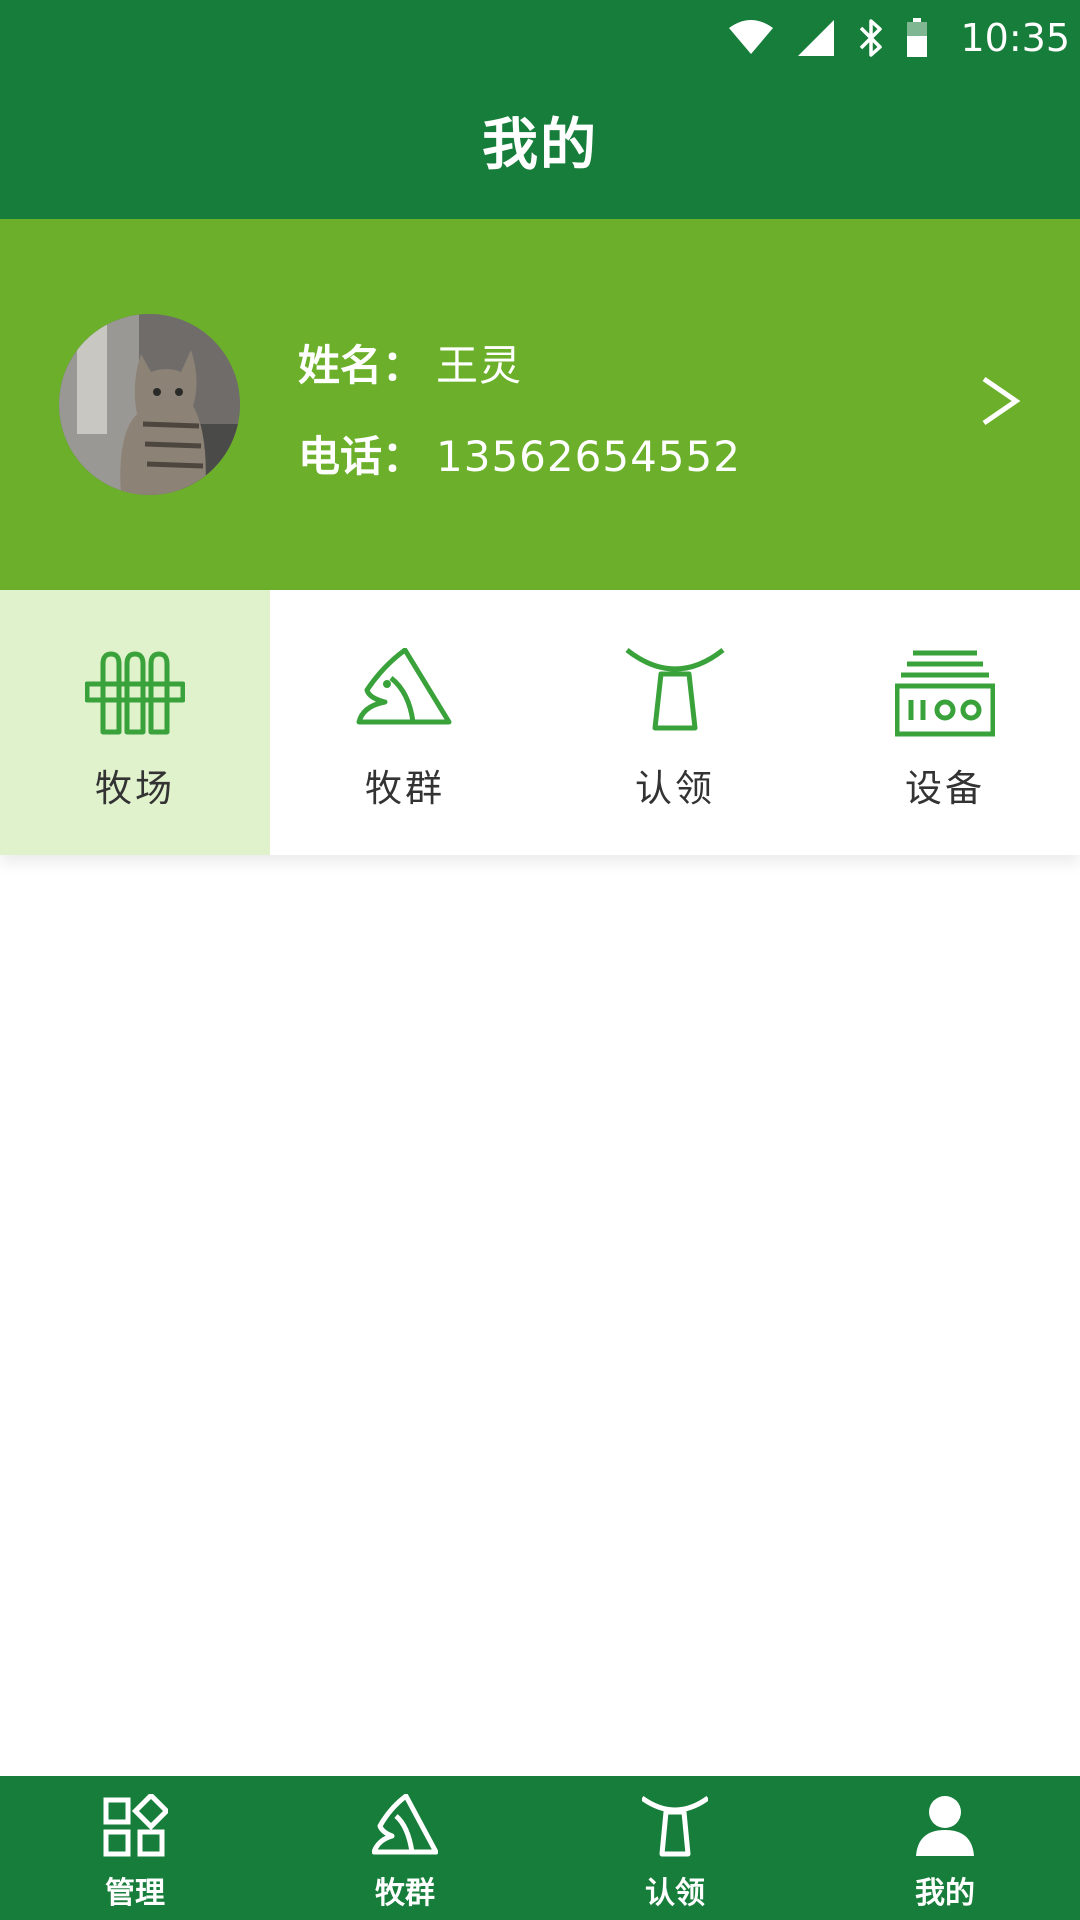 The image size is (1080, 1920). Describe the element at coordinates (540, 145) in the screenshot. I see `page-title: 我的` at that location.